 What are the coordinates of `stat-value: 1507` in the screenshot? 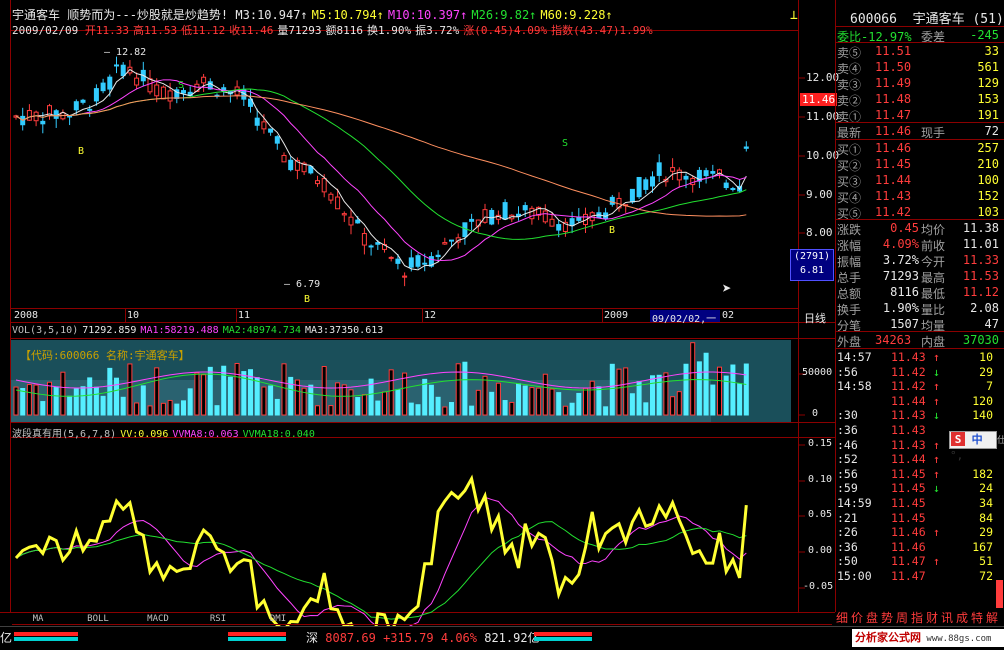 It's located at (904, 324).